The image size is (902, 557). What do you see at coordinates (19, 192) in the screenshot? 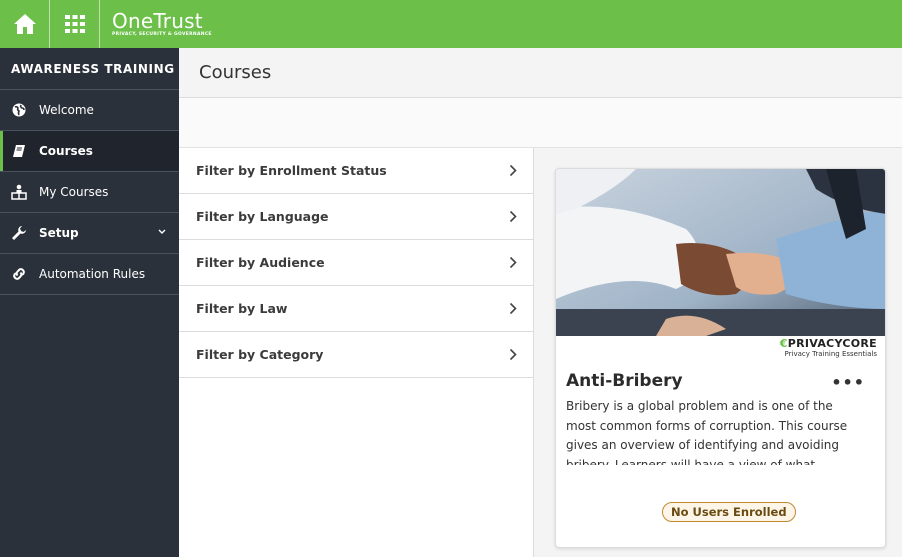
I see `person-desk-icon` at bounding box center [19, 192].